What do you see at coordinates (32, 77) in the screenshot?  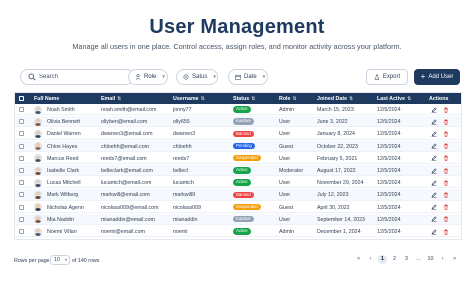 I see `search-icon` at bounding box center [32, 77].